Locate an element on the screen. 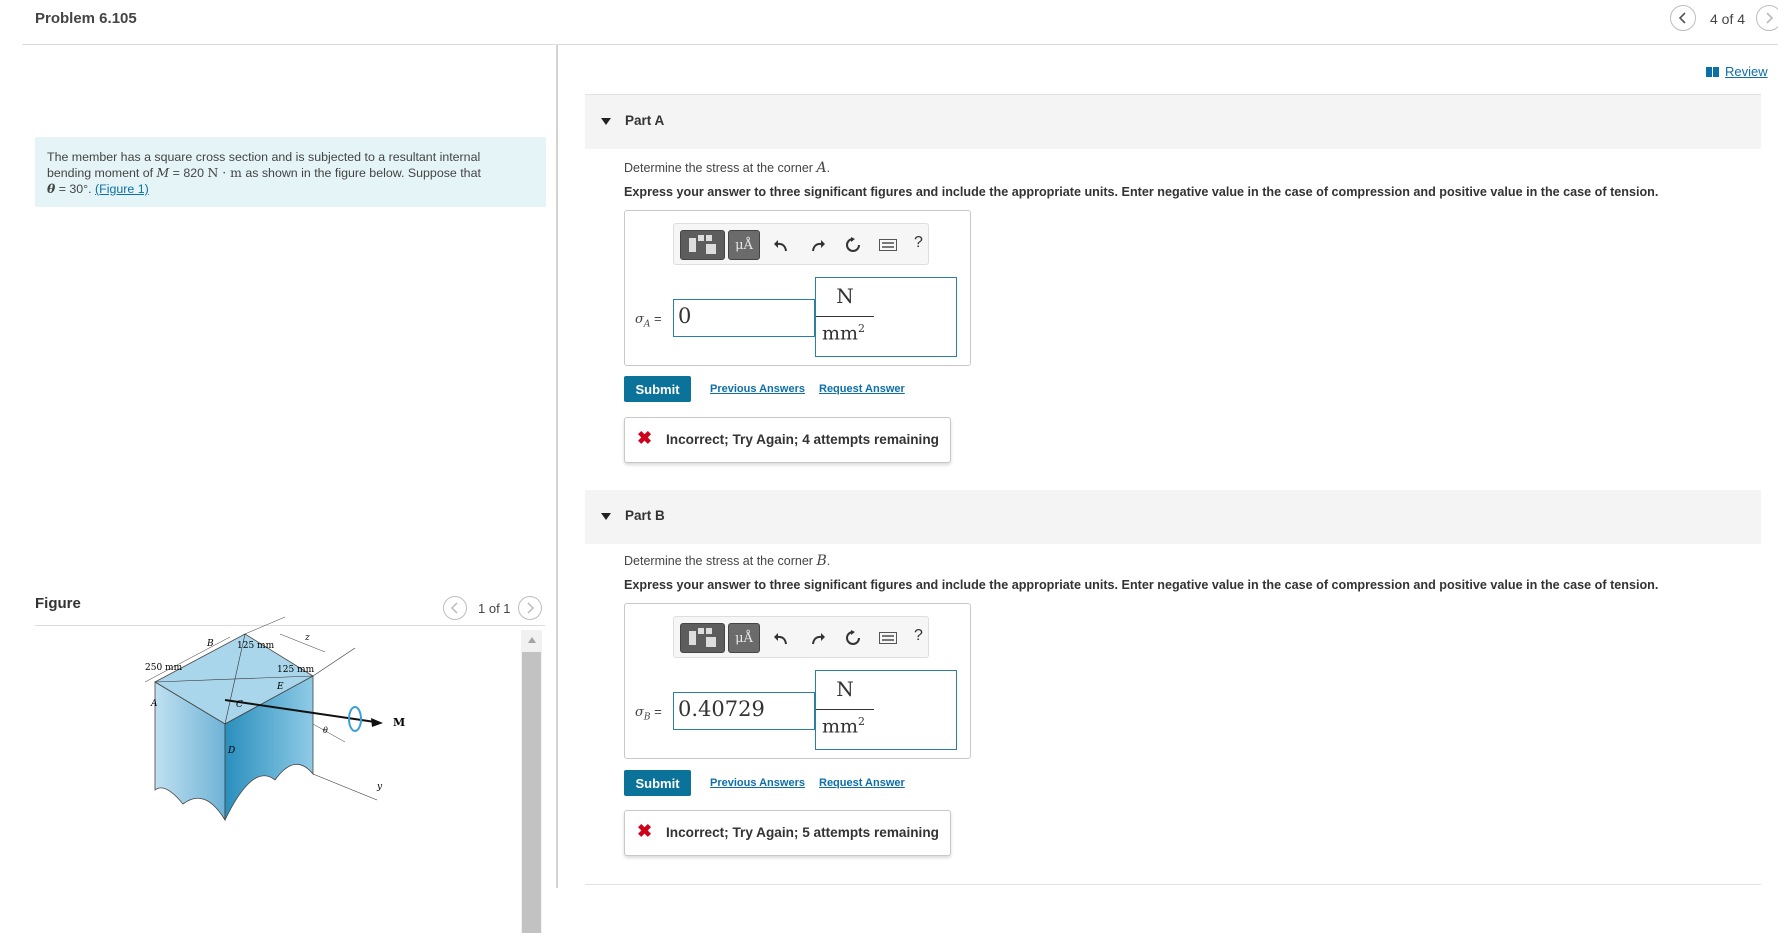  part-a-submit-button: Submit is located at coordinates (657, 389).